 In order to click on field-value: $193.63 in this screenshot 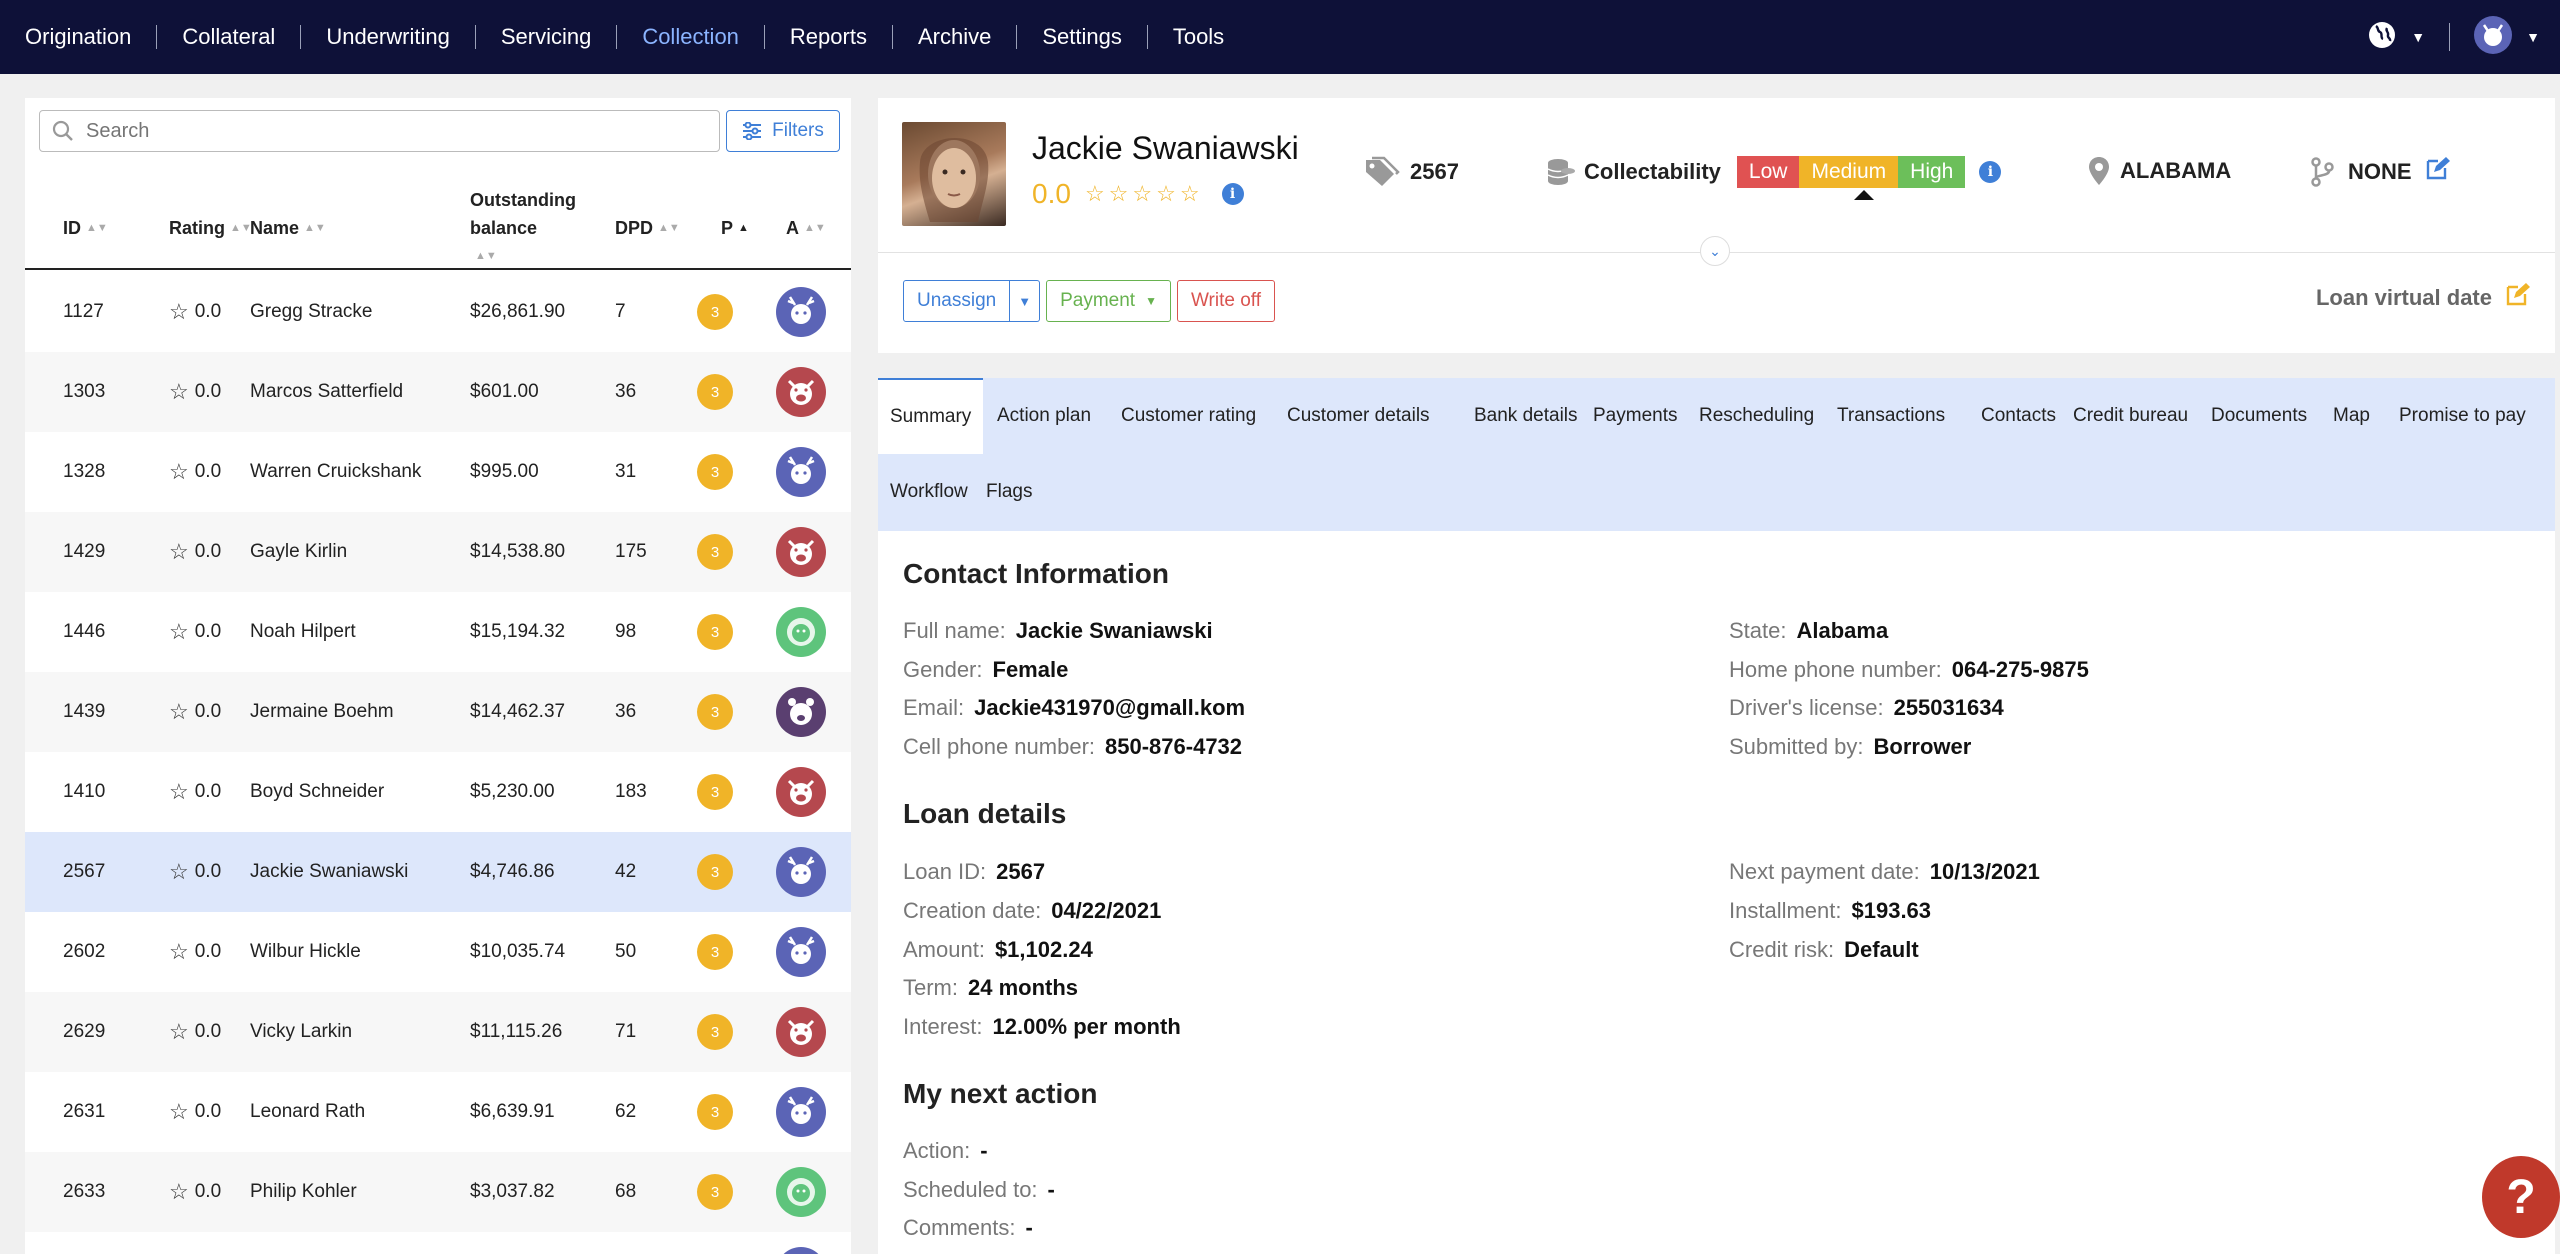, I will do `click(1891, 910)`.